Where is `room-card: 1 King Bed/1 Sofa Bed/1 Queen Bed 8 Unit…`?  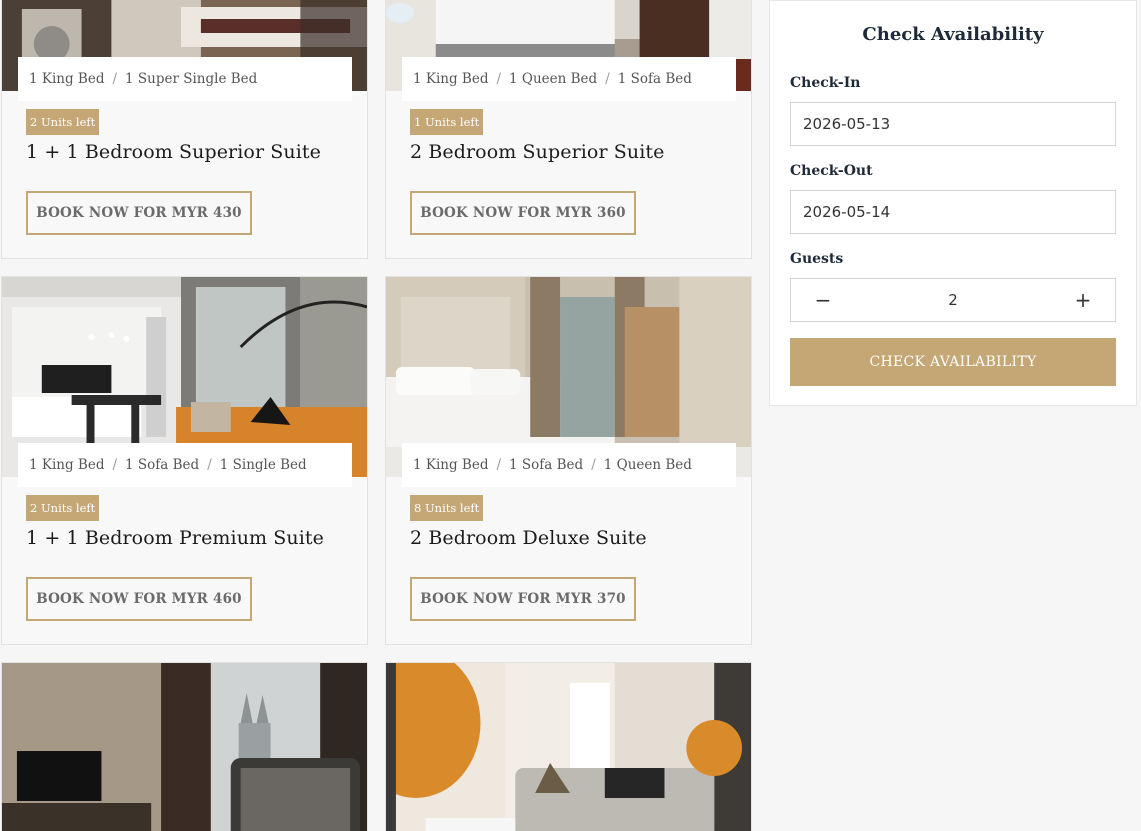
room-card: 1 King Bed/1 Sofa Bed/1 Queen Bed 8 Unit… is located at coordinates (568, 460).